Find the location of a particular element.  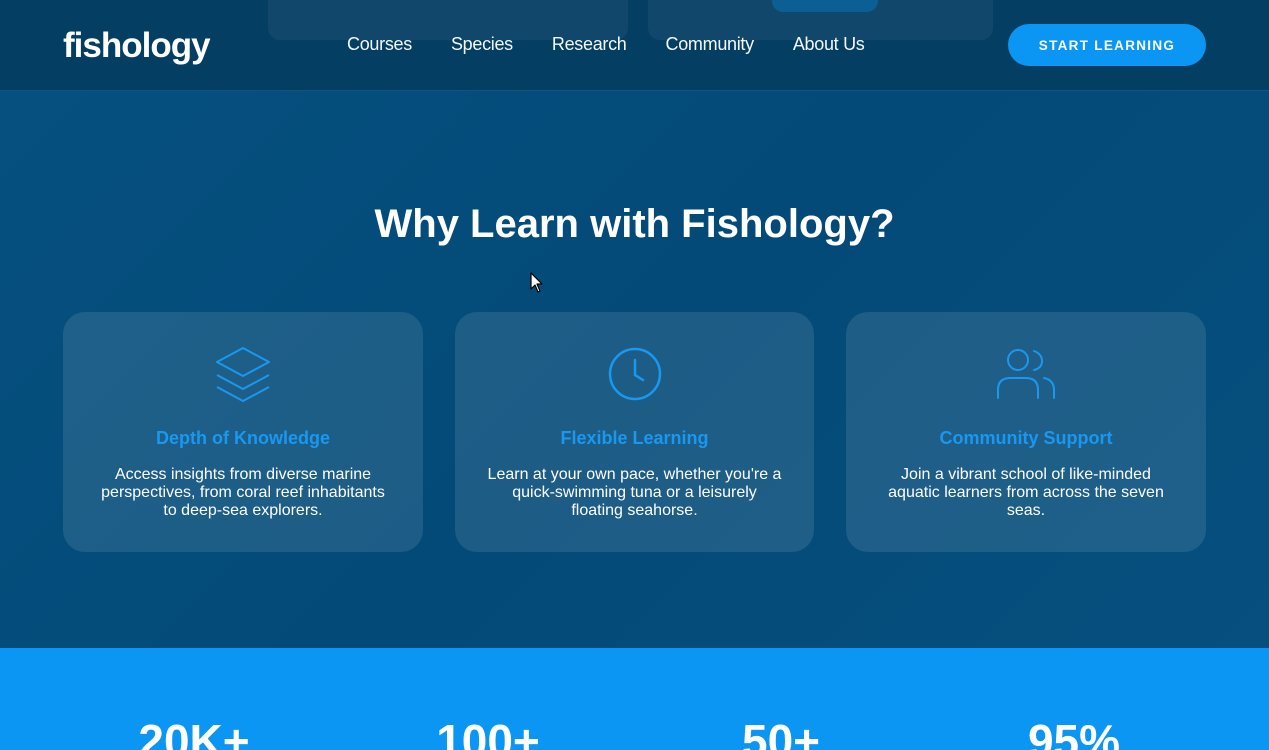

feature-card-title: Community Support is located at coordinates (1026, 438).